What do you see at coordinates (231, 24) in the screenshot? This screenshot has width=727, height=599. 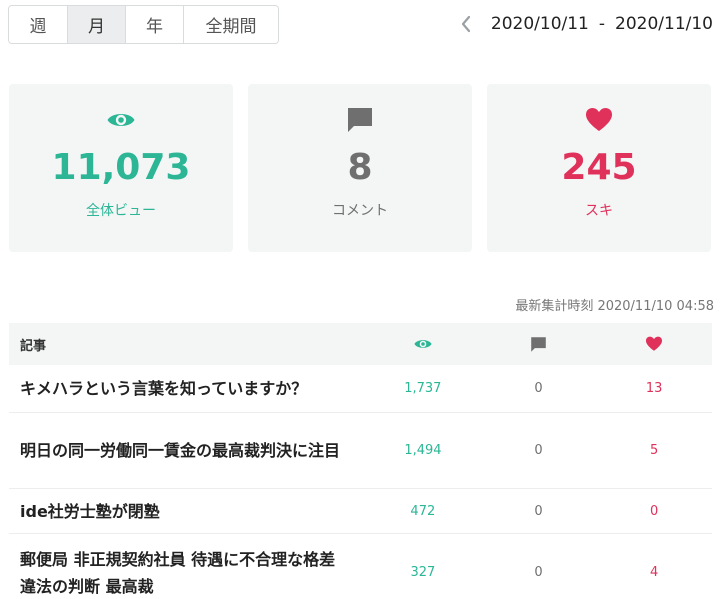 I see `tab-all-time: 全期間` at bounding box center [231, 24].